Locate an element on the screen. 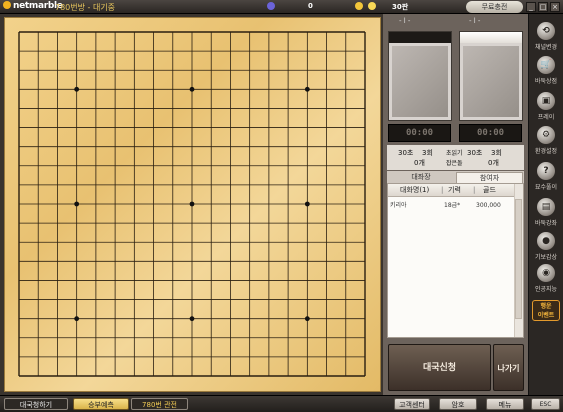 This screenshot has height=412, width=563. sidebar-item-label: 프레이 is located at coordinates (546, 117).